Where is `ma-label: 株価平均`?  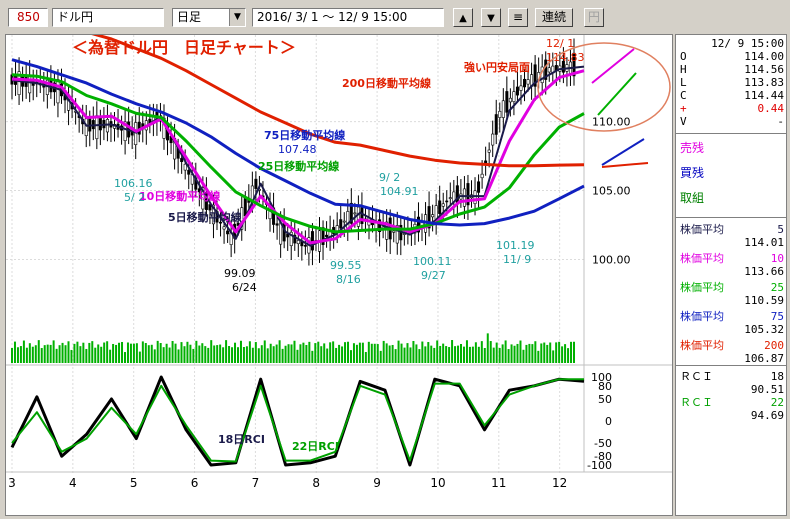
ma-label: 株価平均 is located at coordinates (702, 287).